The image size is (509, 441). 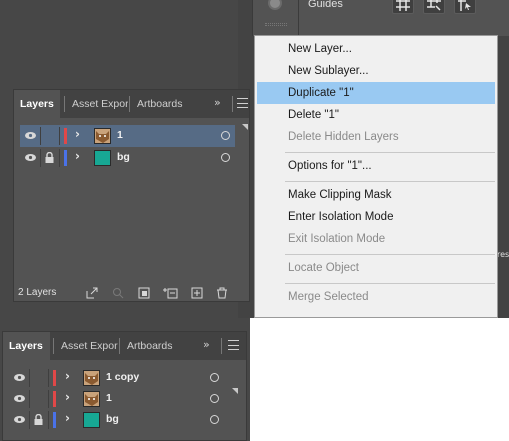 What do you see at coordinates (434, 7) in the screenshot?
I see `snap-grid-icon` at bounding box center [434, 7].